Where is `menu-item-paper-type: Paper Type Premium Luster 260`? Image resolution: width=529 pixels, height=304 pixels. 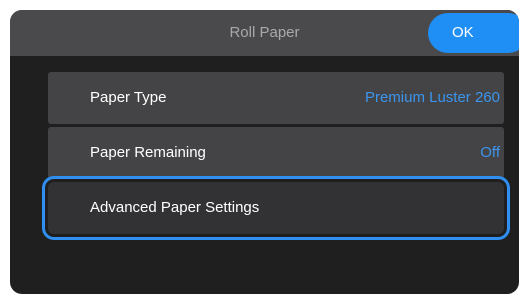
menu-item-paper-type: Paper Type Premium Luster 260 is located at coordinates (276, 98).